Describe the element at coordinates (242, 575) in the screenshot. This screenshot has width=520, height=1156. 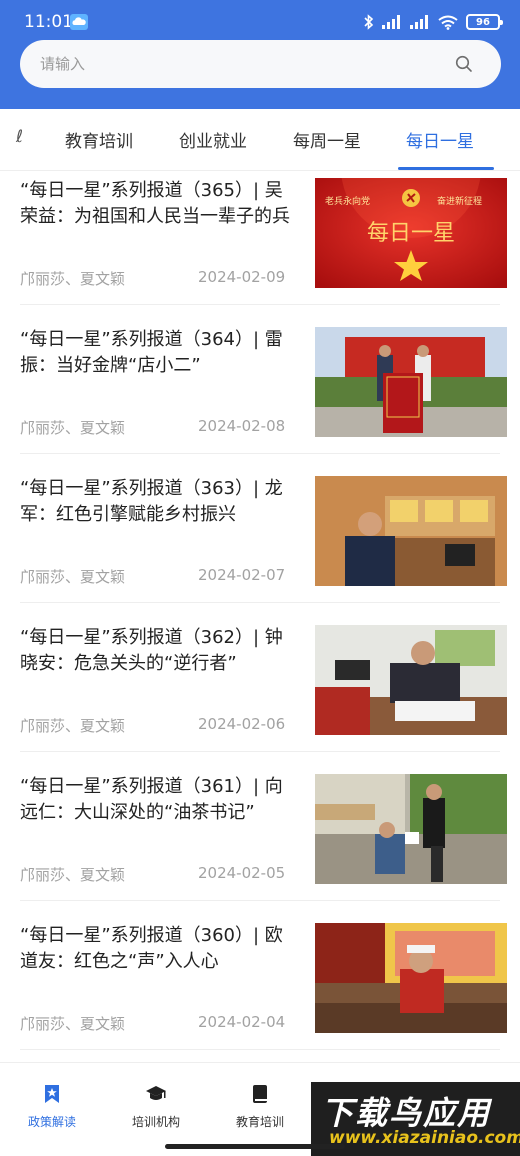
I see `article-date: 2024-02-07` at that location.